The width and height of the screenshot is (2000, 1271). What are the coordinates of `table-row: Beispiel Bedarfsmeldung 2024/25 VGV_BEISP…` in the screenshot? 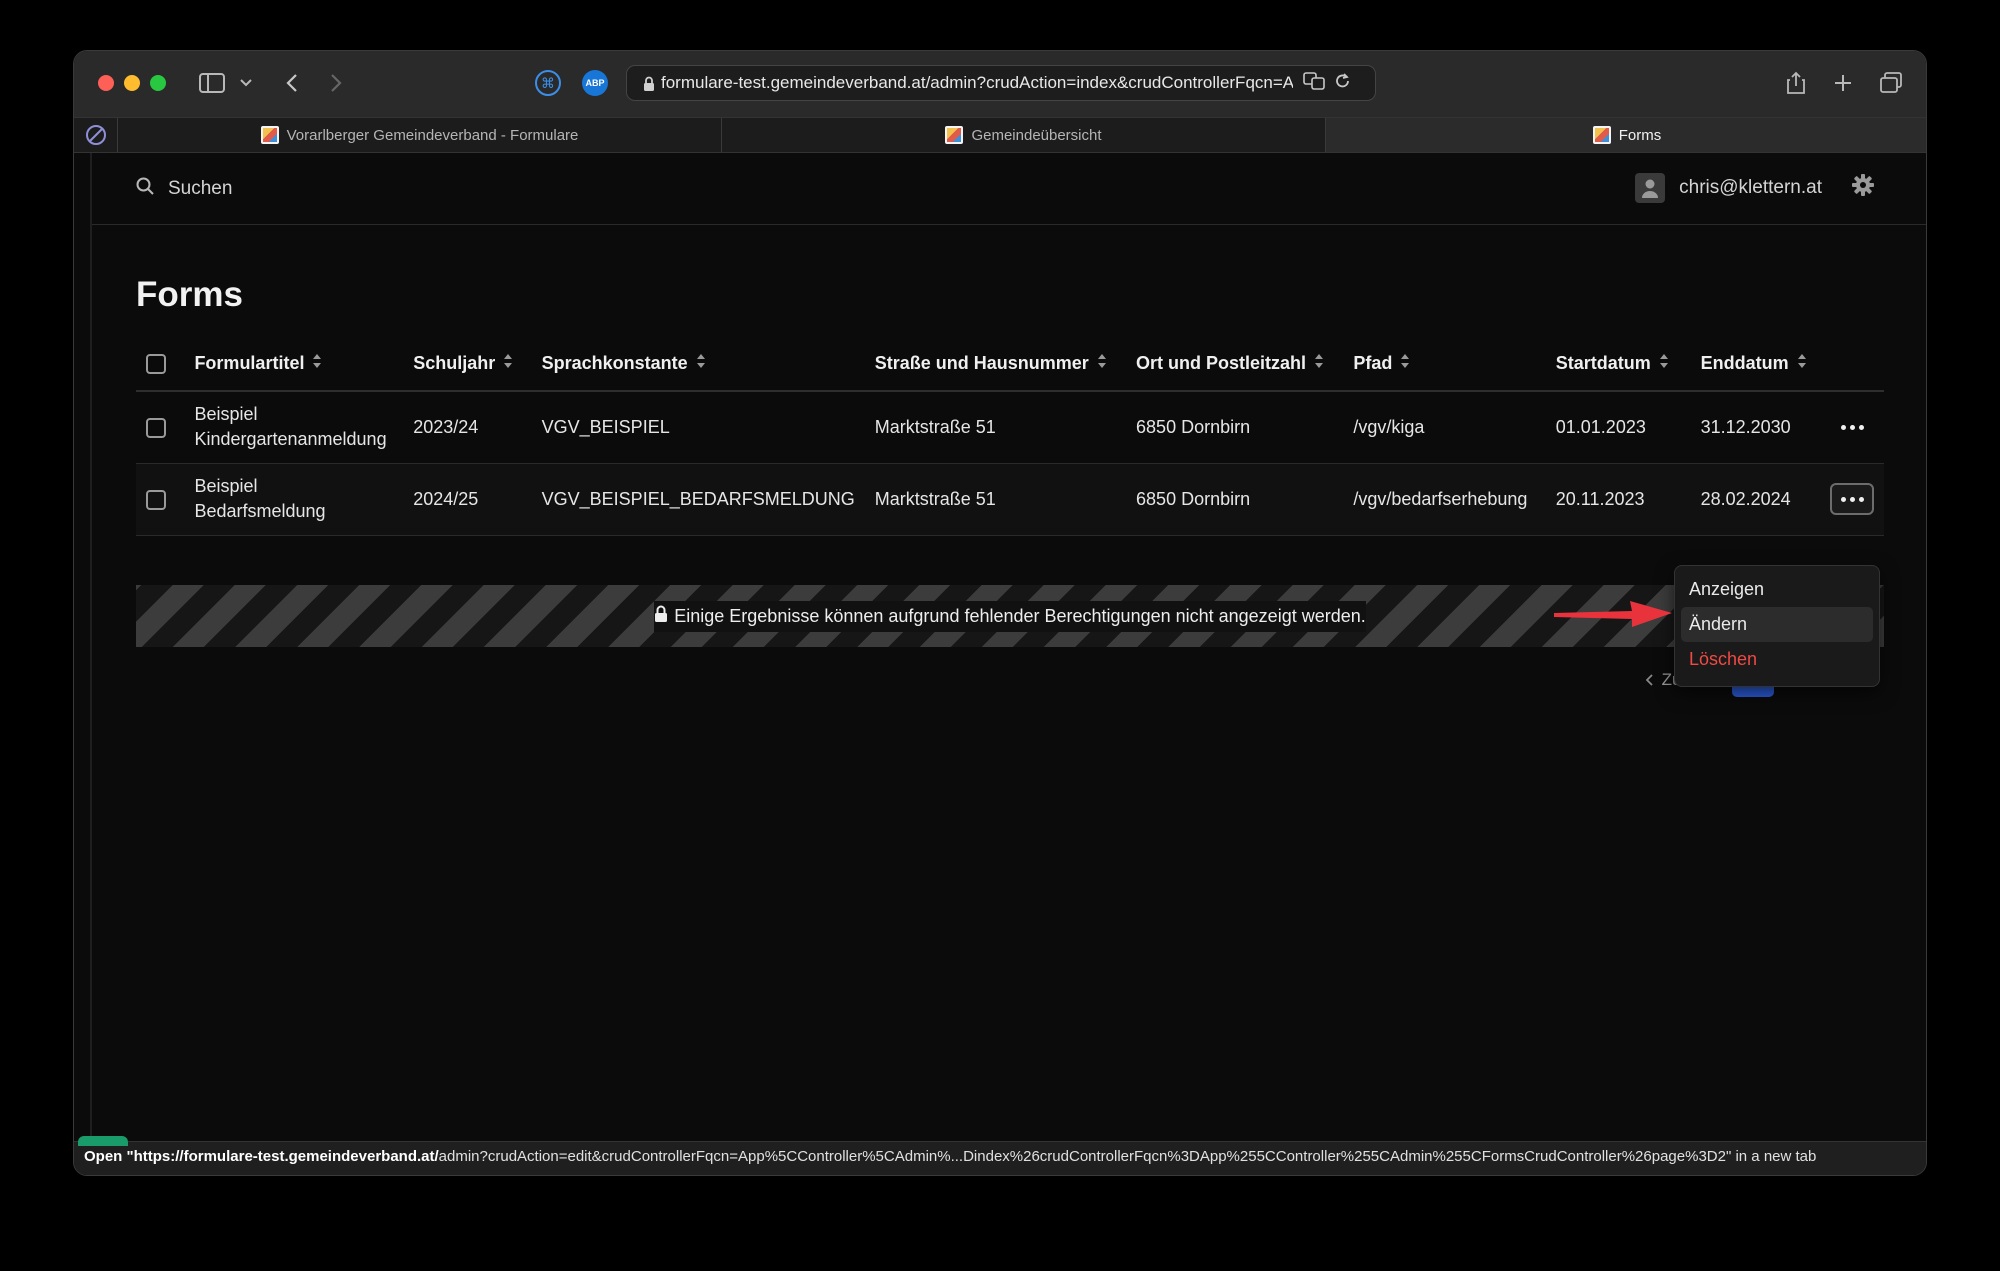 It's located at (1010, 499).